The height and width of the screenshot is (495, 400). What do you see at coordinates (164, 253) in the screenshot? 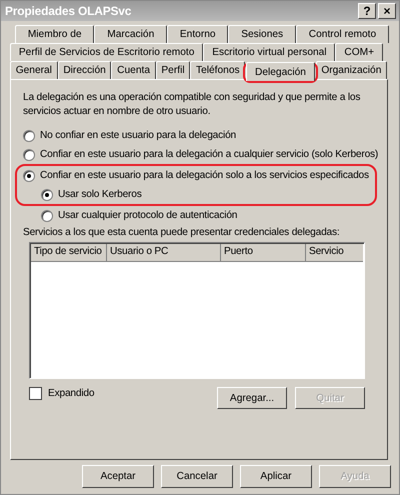
I see `column-header: Usuario o PC` at bounding box center [164, 253].